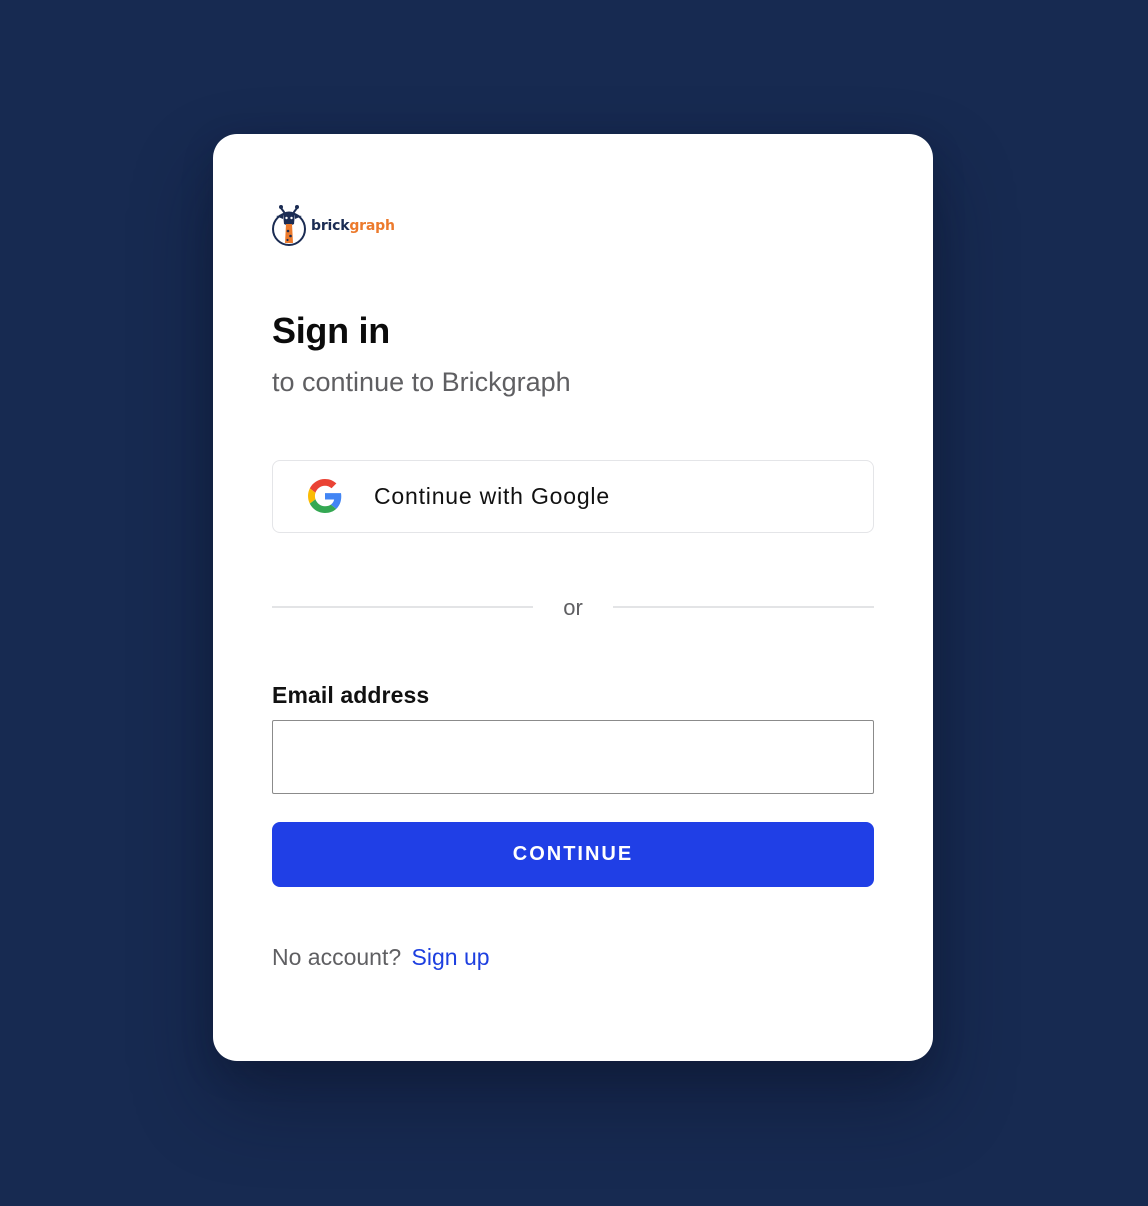 The image size is (1148, 1206). What do you see at coordinates (331, 330) in the screenshot?
I see `page-title: Sign in` at bounding box center [331, 330].